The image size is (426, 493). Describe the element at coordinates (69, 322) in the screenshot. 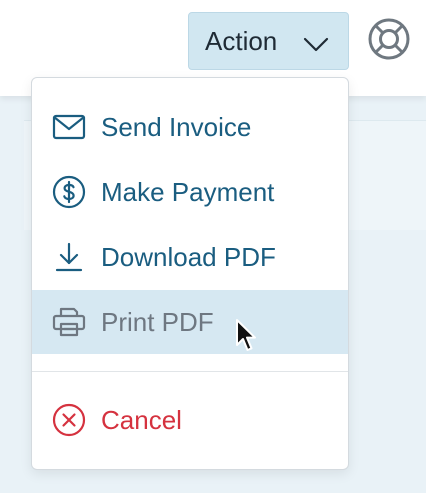

I see `printer-icon` at that location.